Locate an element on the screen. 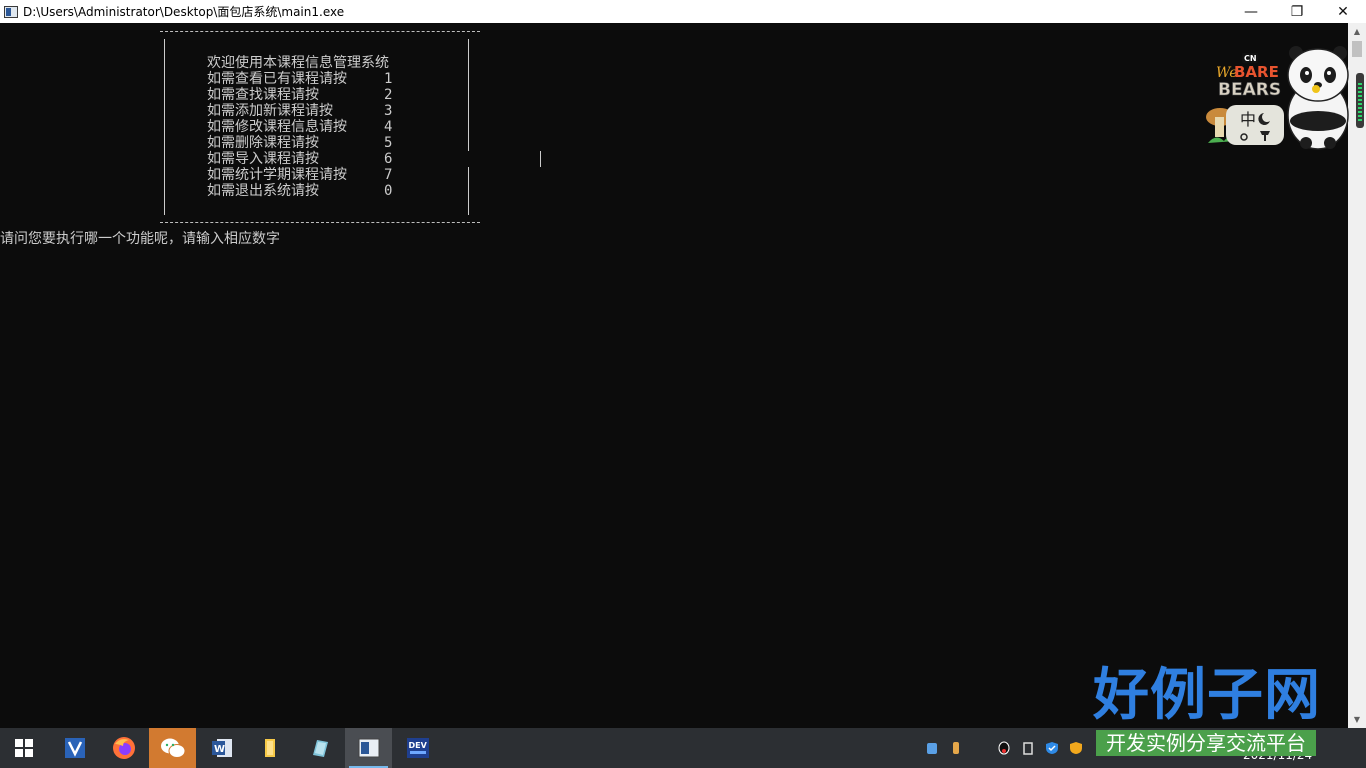  menu-item-key: 2 is located at coordinates (388, 95).